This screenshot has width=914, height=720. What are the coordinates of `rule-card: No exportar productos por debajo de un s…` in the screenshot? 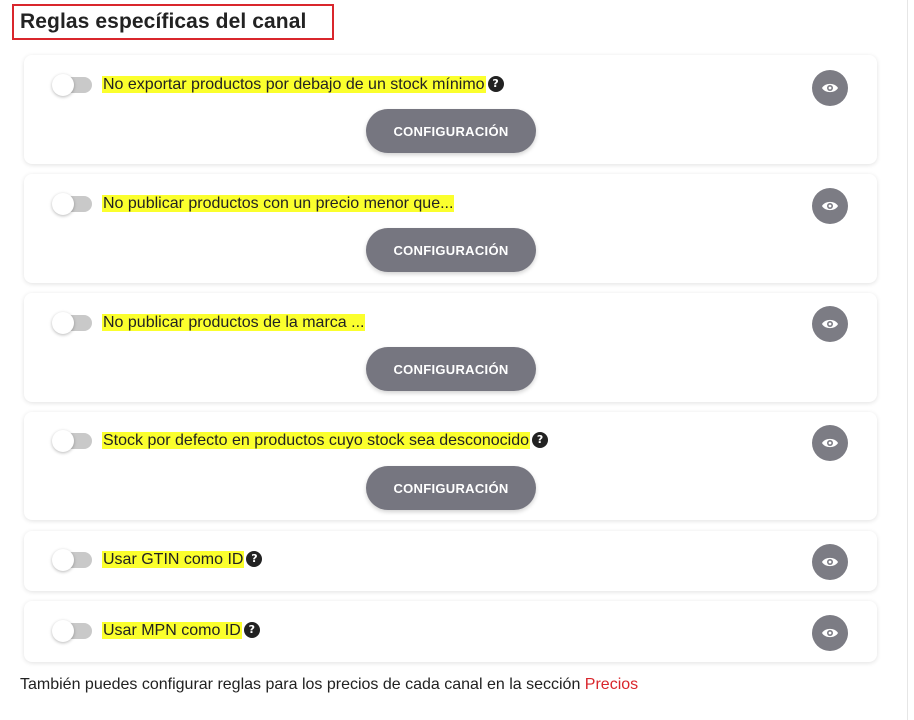 It's located at (450, 109).